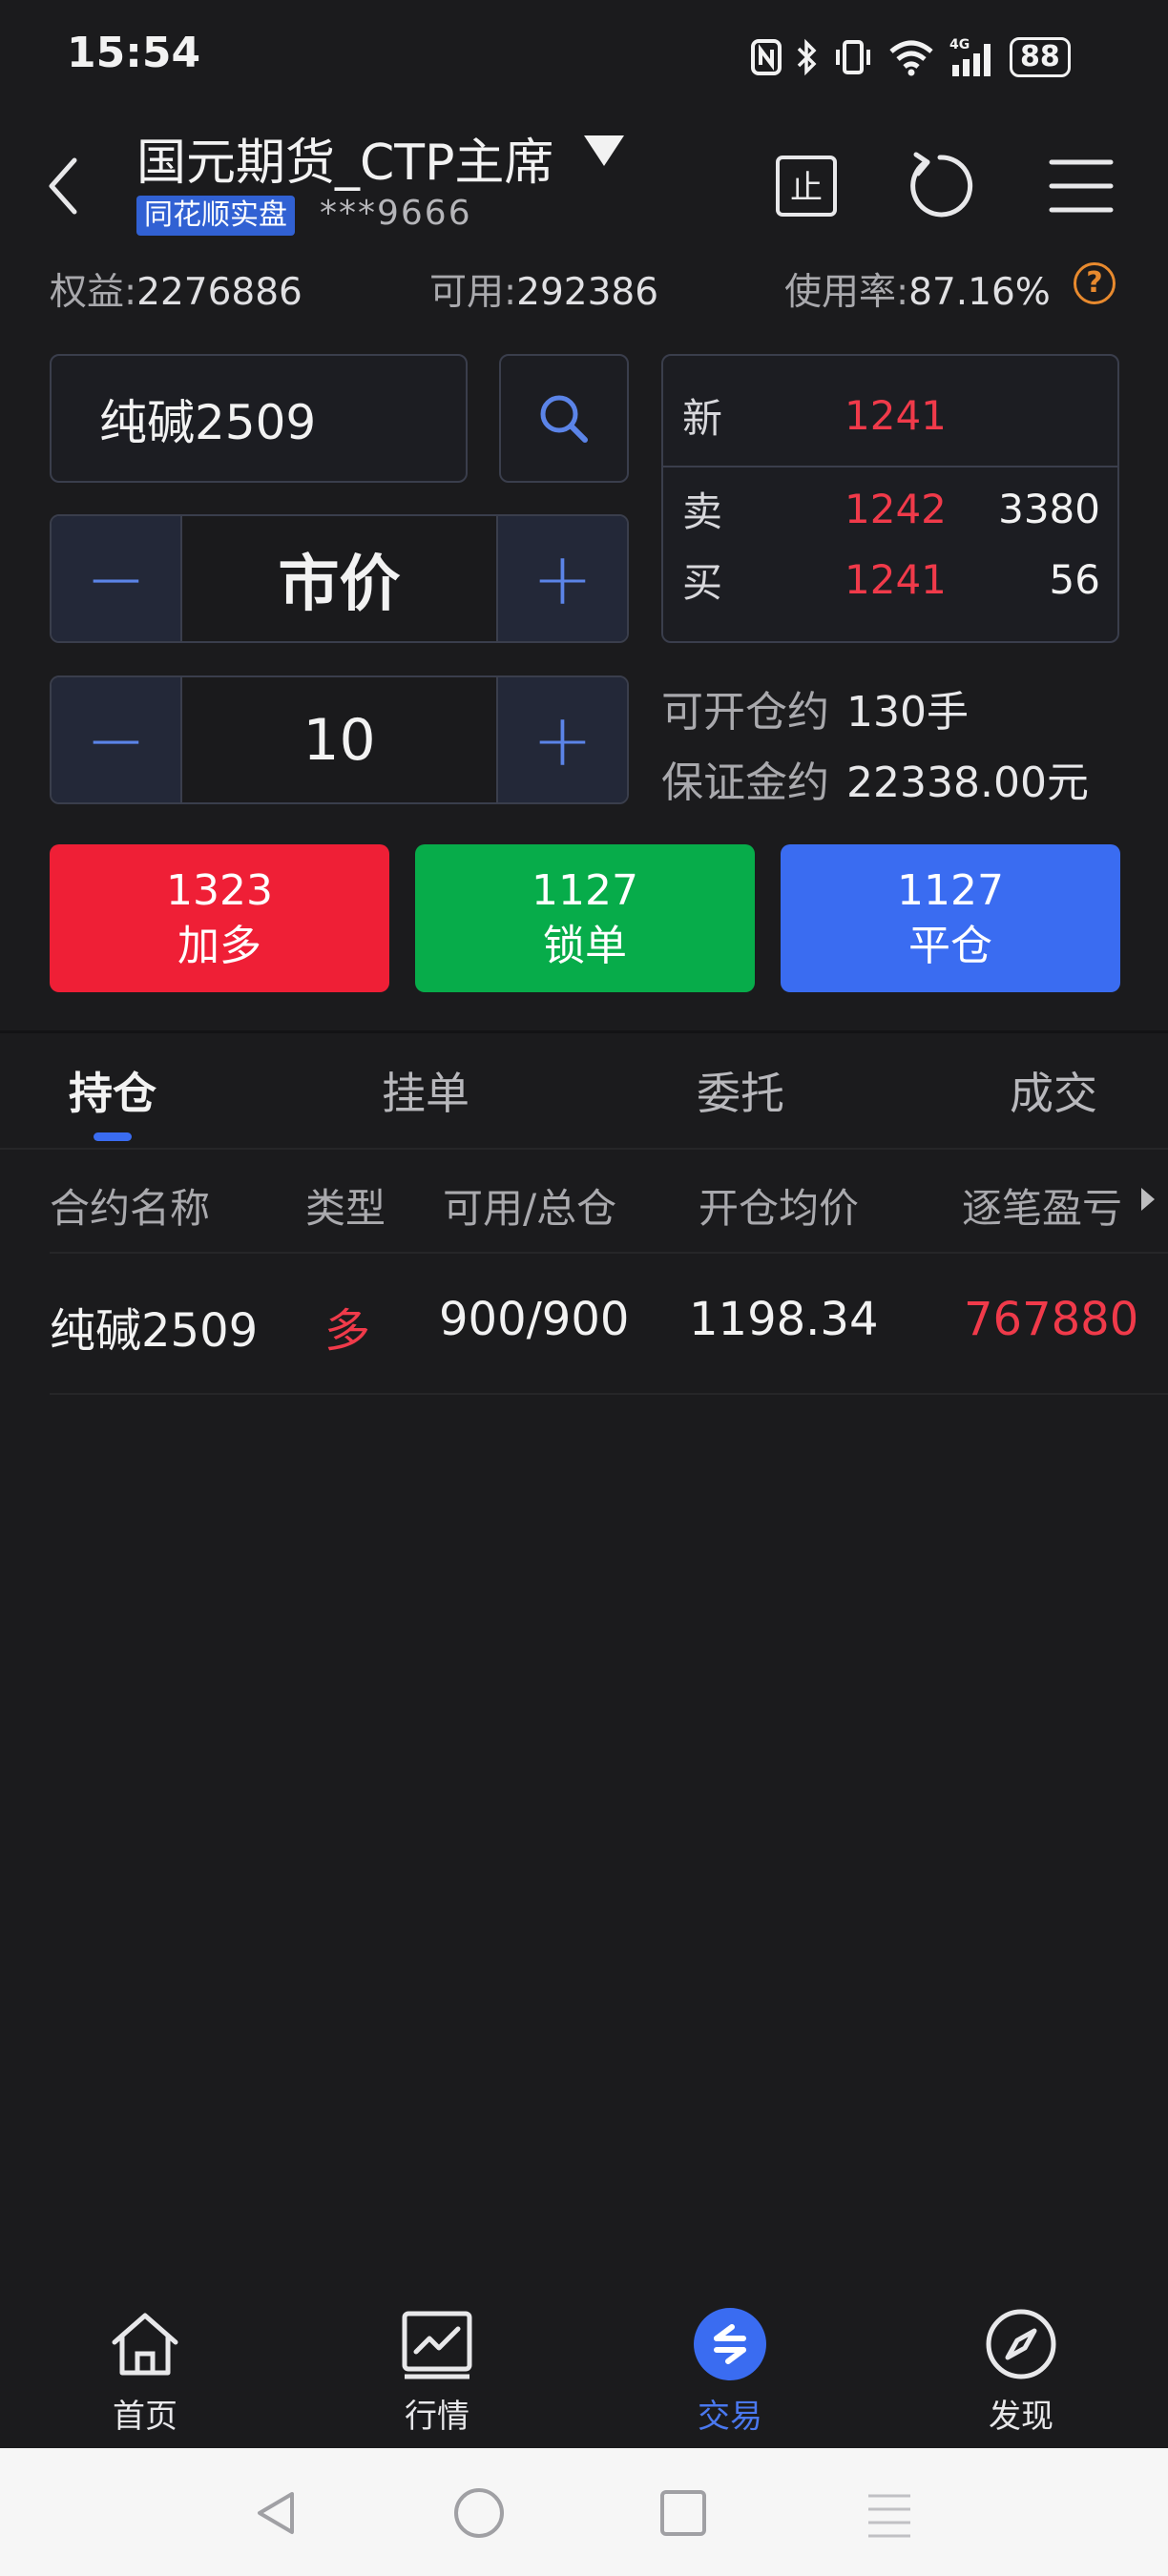 The width and height of the screenshot is (1168, 2576). What do you see at coordinates (1042, 1205) in the screenshot?
I see `column-header-pnl: 逐笔盈亏` at bounding box center [1042, 1205].